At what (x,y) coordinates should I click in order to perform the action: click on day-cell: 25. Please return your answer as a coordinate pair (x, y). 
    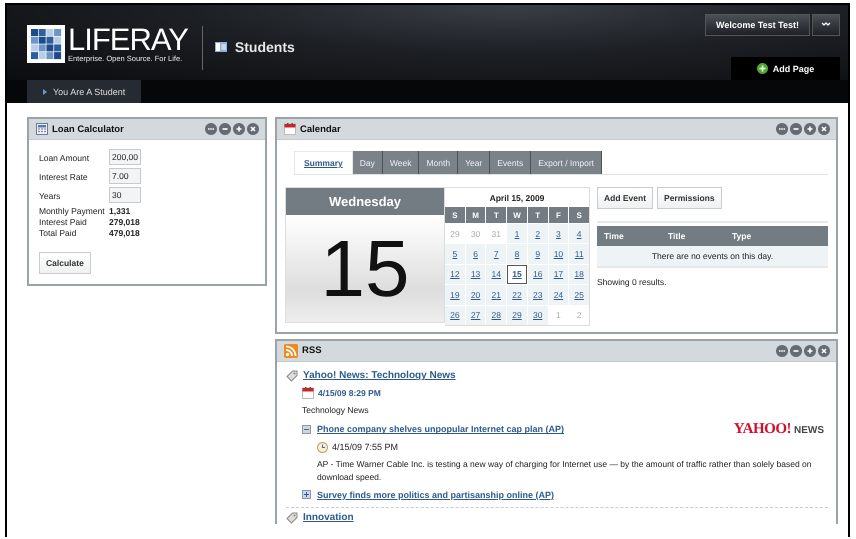
    Looking at the image, I should click on (579, 295).